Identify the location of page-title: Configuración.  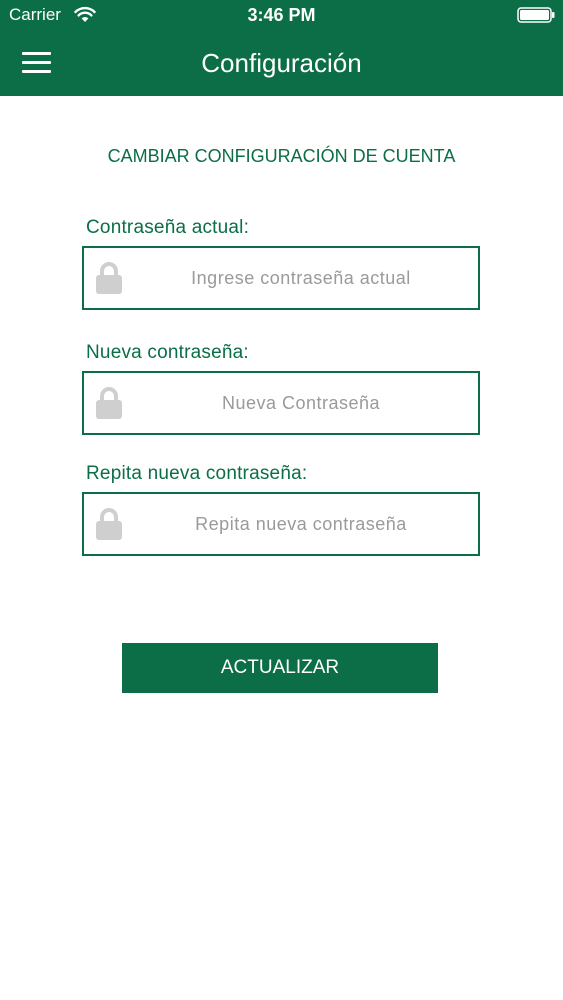
(281, 63).